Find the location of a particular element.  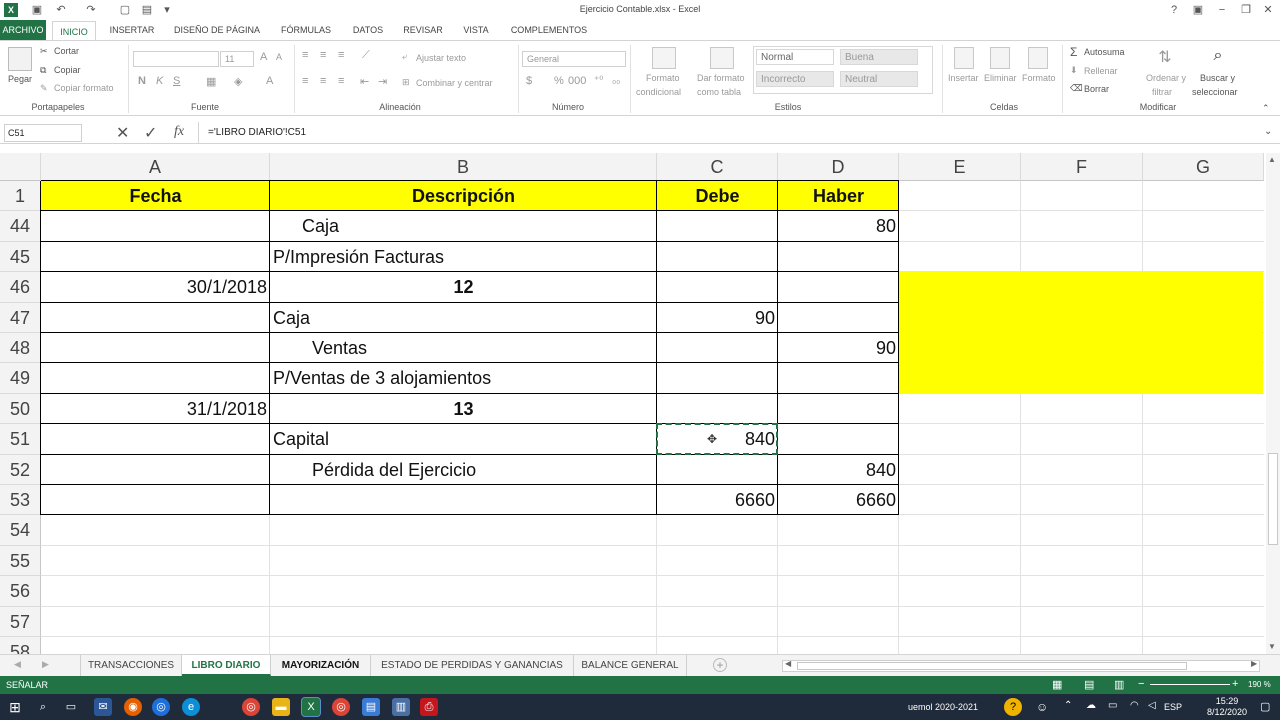

browser-icon: ◎ is located at coordinates (161, 707).